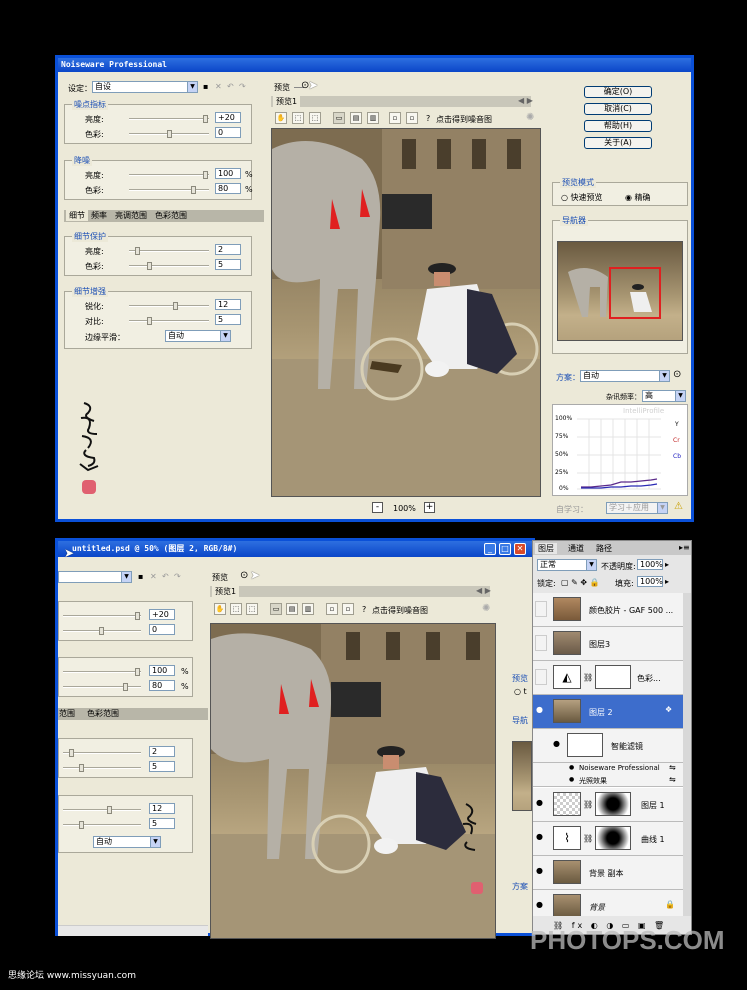  I want to click on nr-color-input: 80, so click(228, 188).